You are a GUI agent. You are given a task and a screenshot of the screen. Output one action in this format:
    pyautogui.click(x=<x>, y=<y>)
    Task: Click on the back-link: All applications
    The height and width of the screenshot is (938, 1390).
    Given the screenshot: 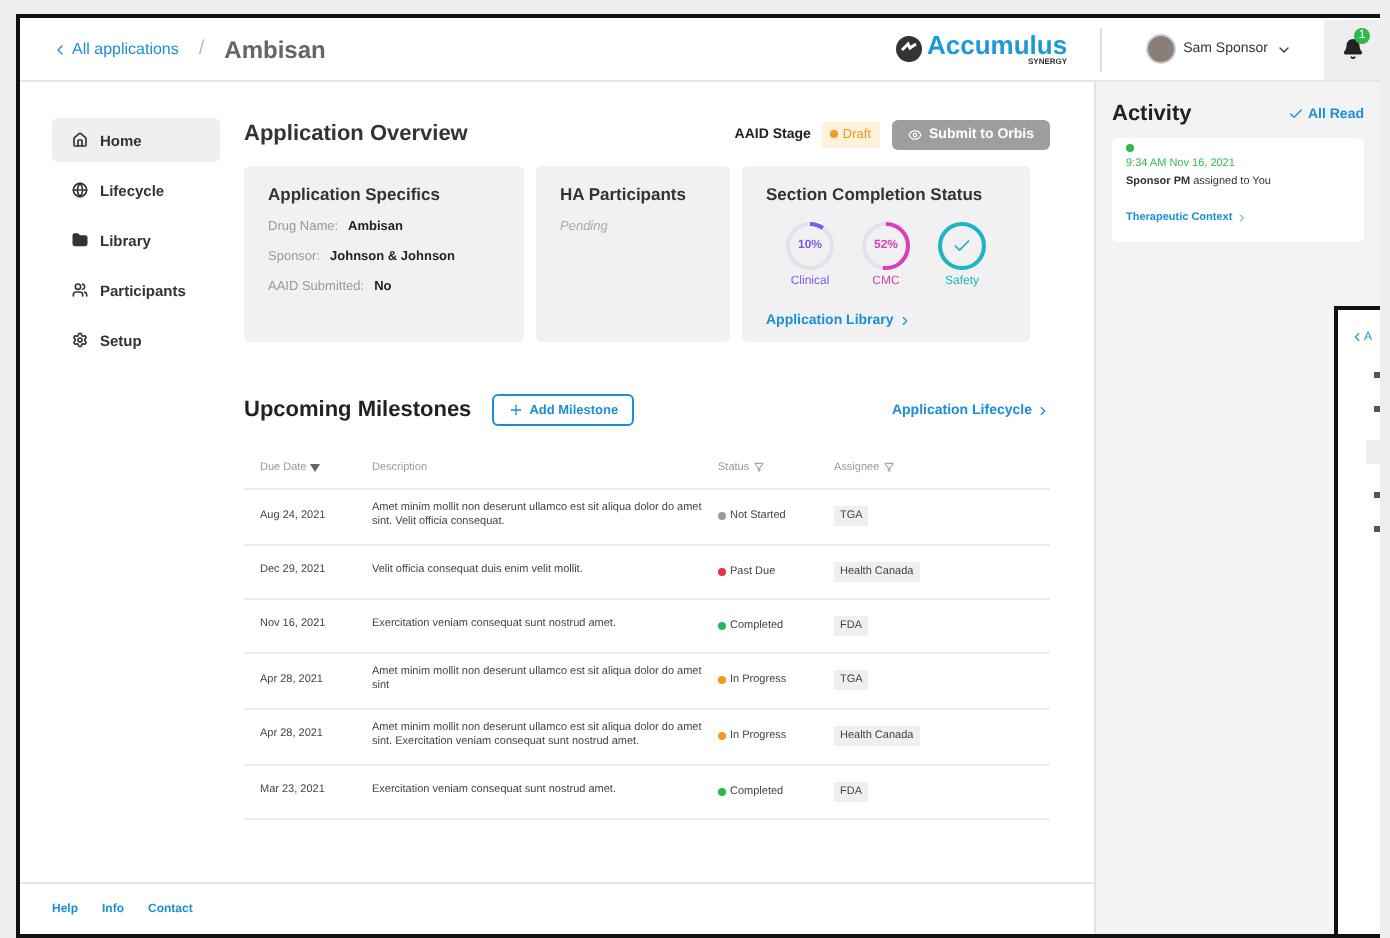 What is the action you would take?
    pyautogui.click(x=115, y=49)
    